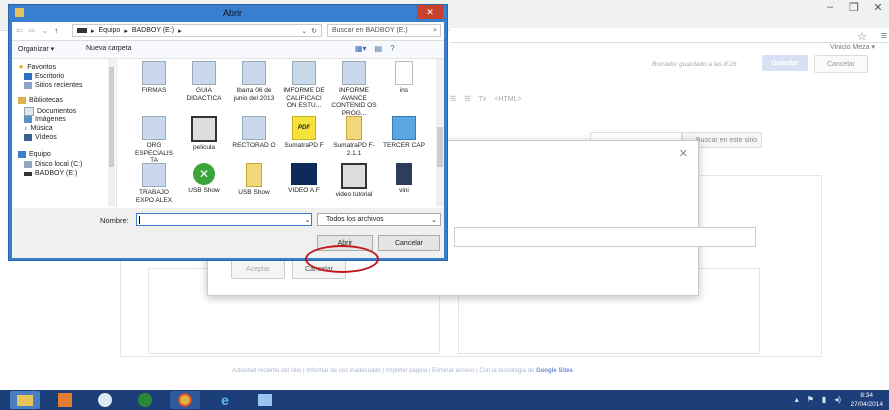 The width and height of the screenshot is (889, 410). I want to click on view-icon: ▦▾, so click(361, 48).